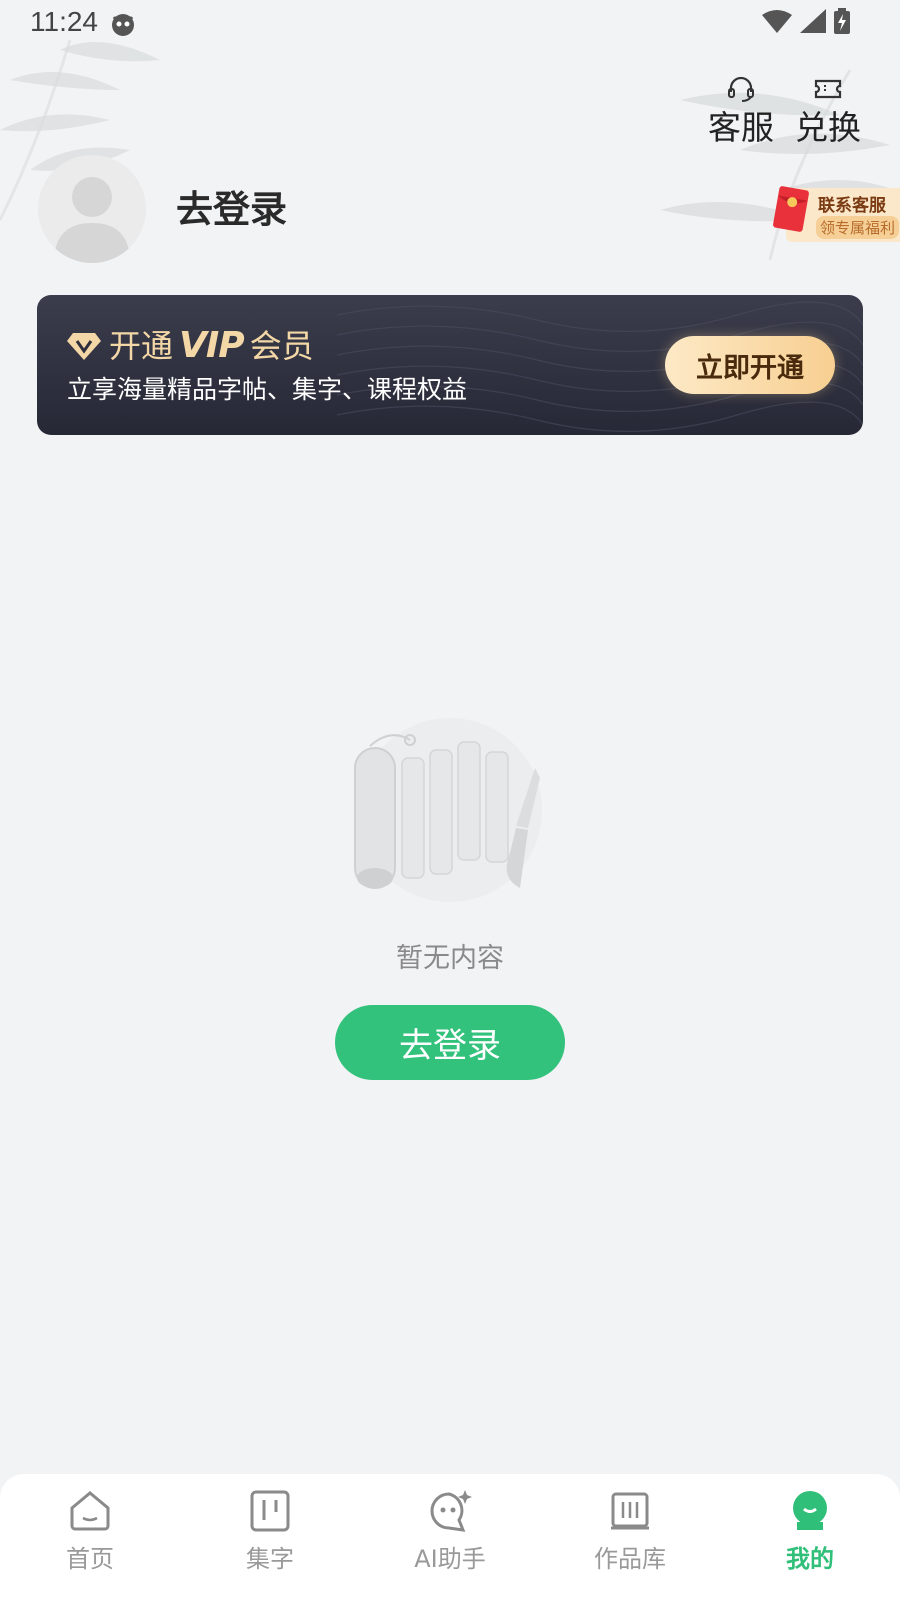 The height and width of the screenshot is (1600, 900). What do you see at coordinates (828, 89) in the screenshot?
I see `ticket-icon` at bounding box center [828, 89].